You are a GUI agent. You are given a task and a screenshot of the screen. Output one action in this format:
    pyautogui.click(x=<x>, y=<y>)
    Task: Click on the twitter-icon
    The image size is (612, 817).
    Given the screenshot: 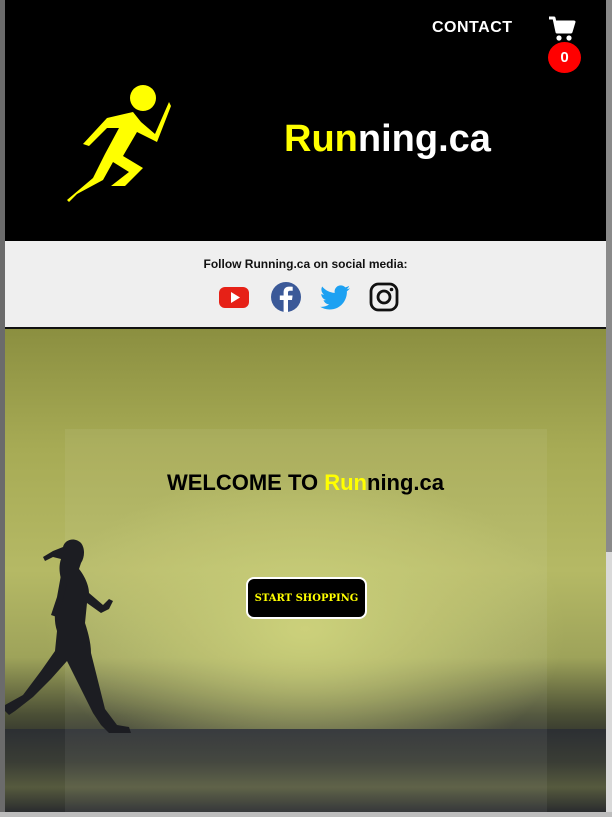 What is the action you would take?
    pyautogui.click(x=335, y=297)
    